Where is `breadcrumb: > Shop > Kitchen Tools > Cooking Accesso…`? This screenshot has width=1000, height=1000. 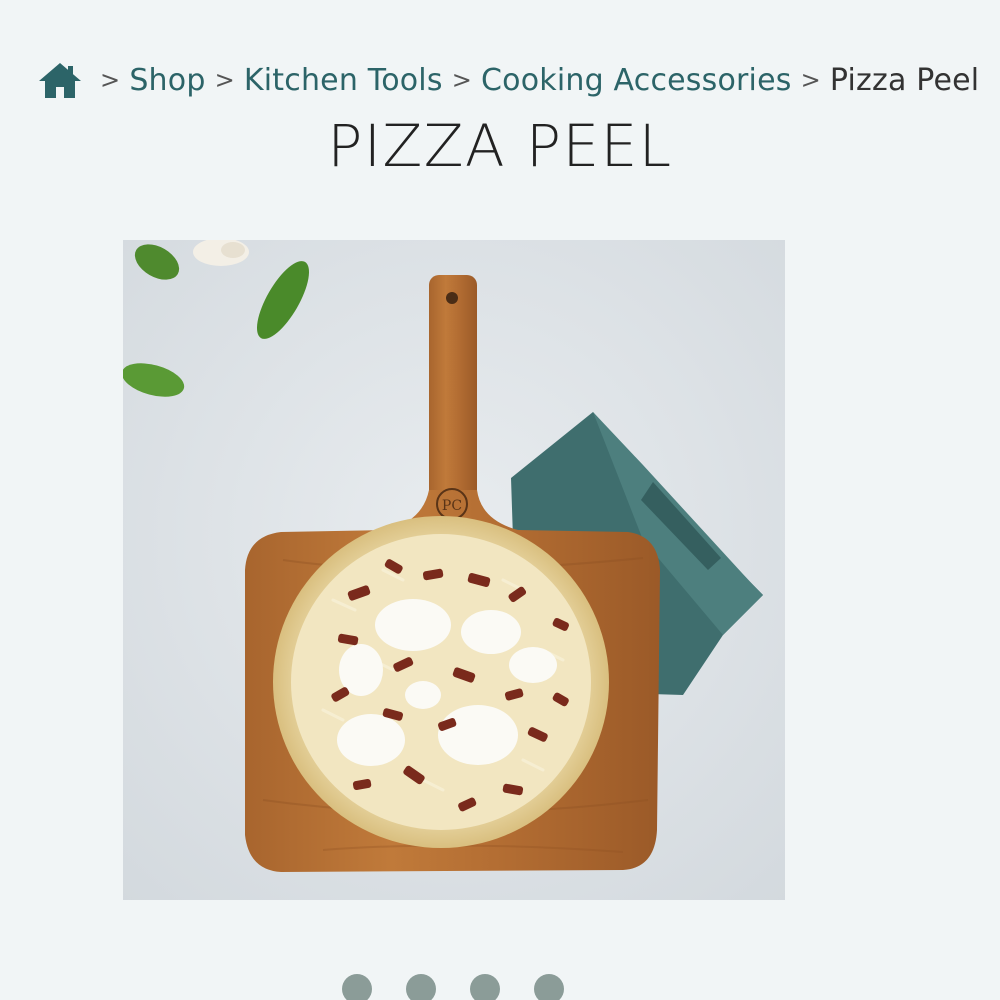
breadcrumb: > Shop > Kitchen Tools > Cooking Accesso… is located at coordinates (508, 80).